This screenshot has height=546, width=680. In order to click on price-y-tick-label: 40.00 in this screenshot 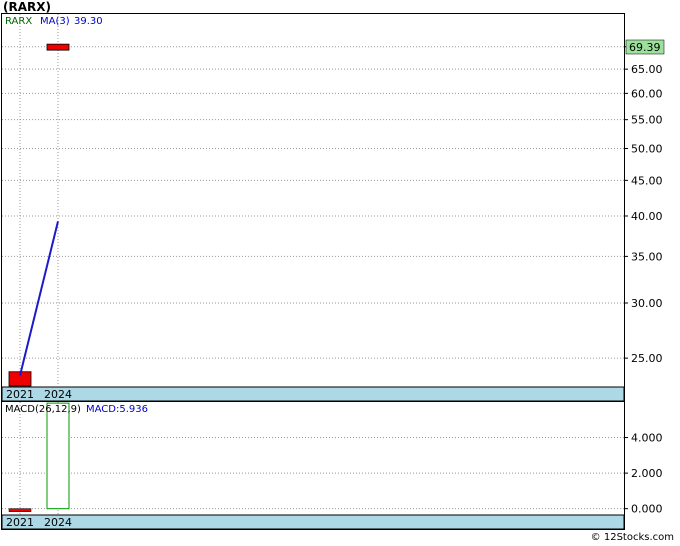, I will do `click(647, 216)`.